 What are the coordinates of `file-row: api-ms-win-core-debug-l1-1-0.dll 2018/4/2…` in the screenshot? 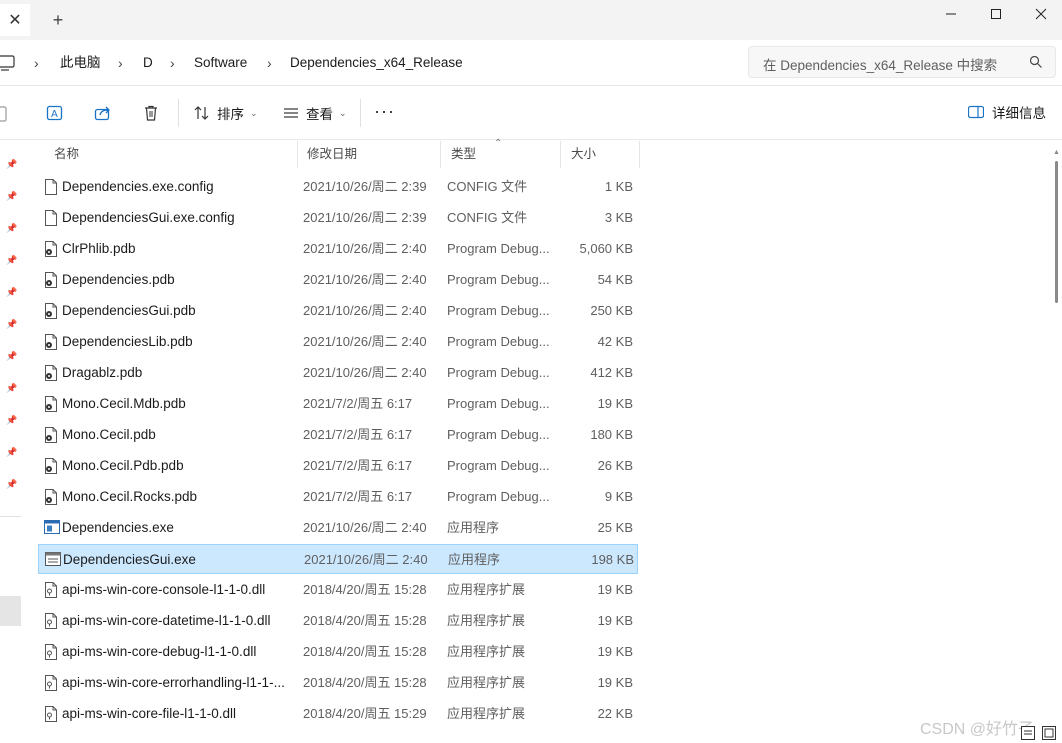 It's located at (338, 652).